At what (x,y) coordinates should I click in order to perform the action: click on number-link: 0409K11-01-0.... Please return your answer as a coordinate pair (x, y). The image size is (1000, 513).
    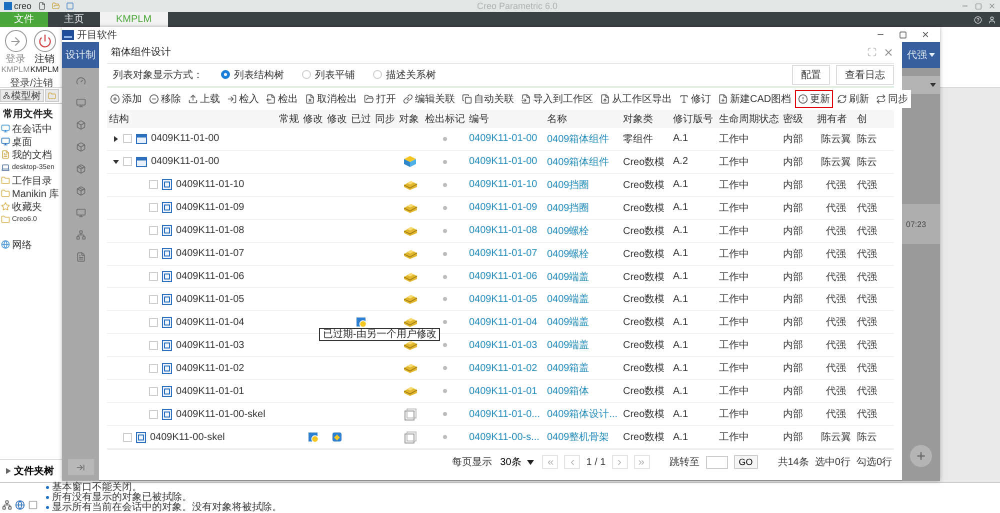
    Looking at the image, I should click on (506, 414).